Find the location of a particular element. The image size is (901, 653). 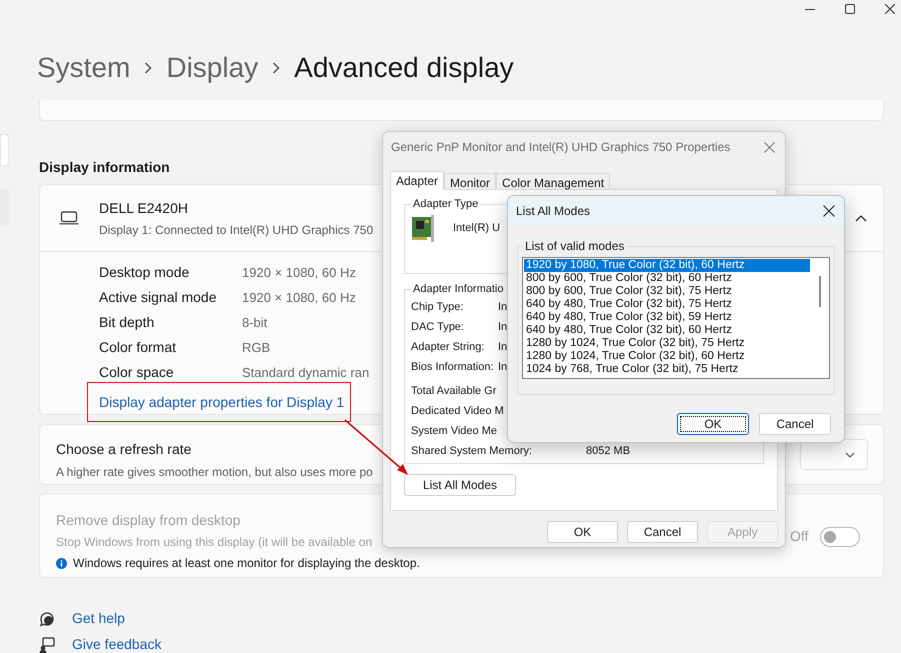

info-label: DAC Type: is located at coordinates (438, 328).